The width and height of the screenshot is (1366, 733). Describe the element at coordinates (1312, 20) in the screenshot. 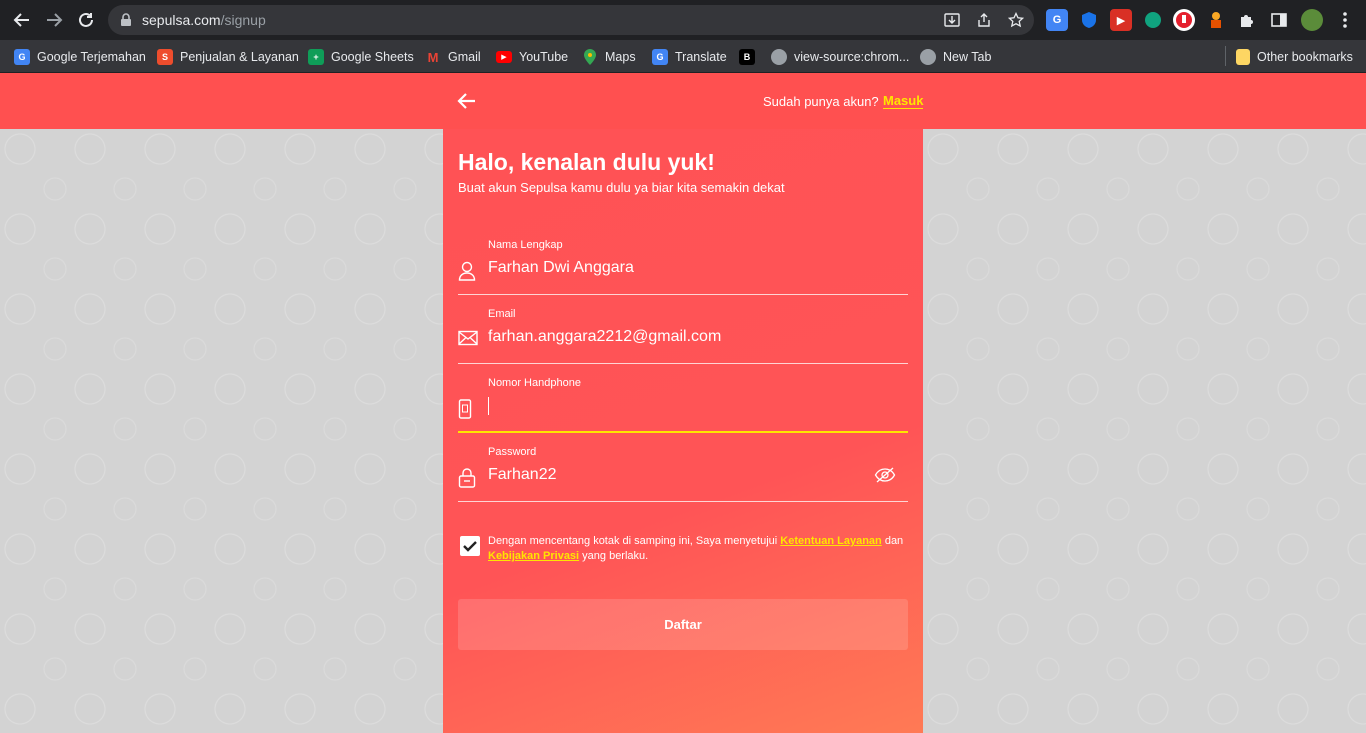

I see `profile-avatar-icon` at that location.